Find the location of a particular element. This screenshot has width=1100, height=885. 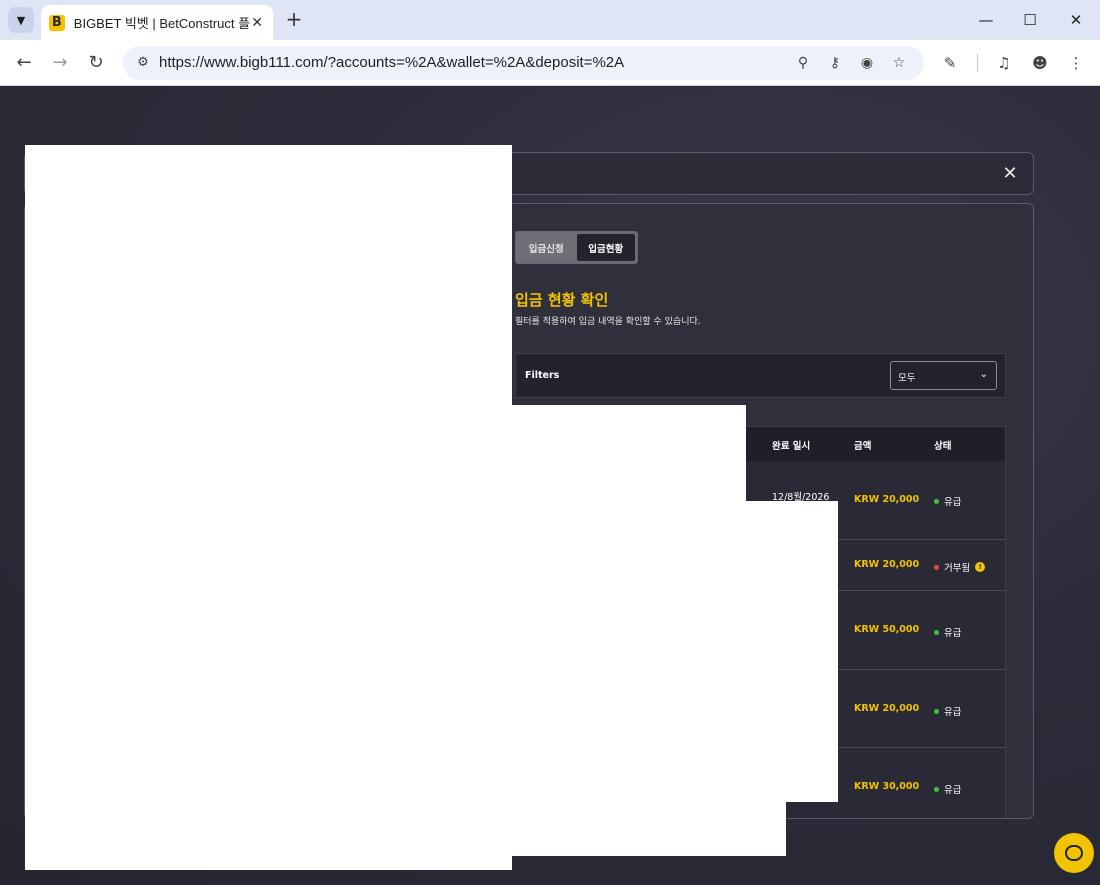

back-icon: ← is located at coordinates (24, 63).